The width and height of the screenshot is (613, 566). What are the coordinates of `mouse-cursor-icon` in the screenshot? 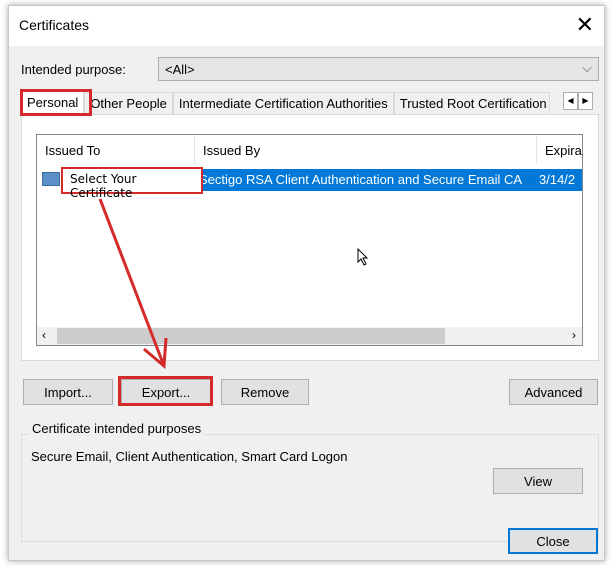 It's located at (363, 257).